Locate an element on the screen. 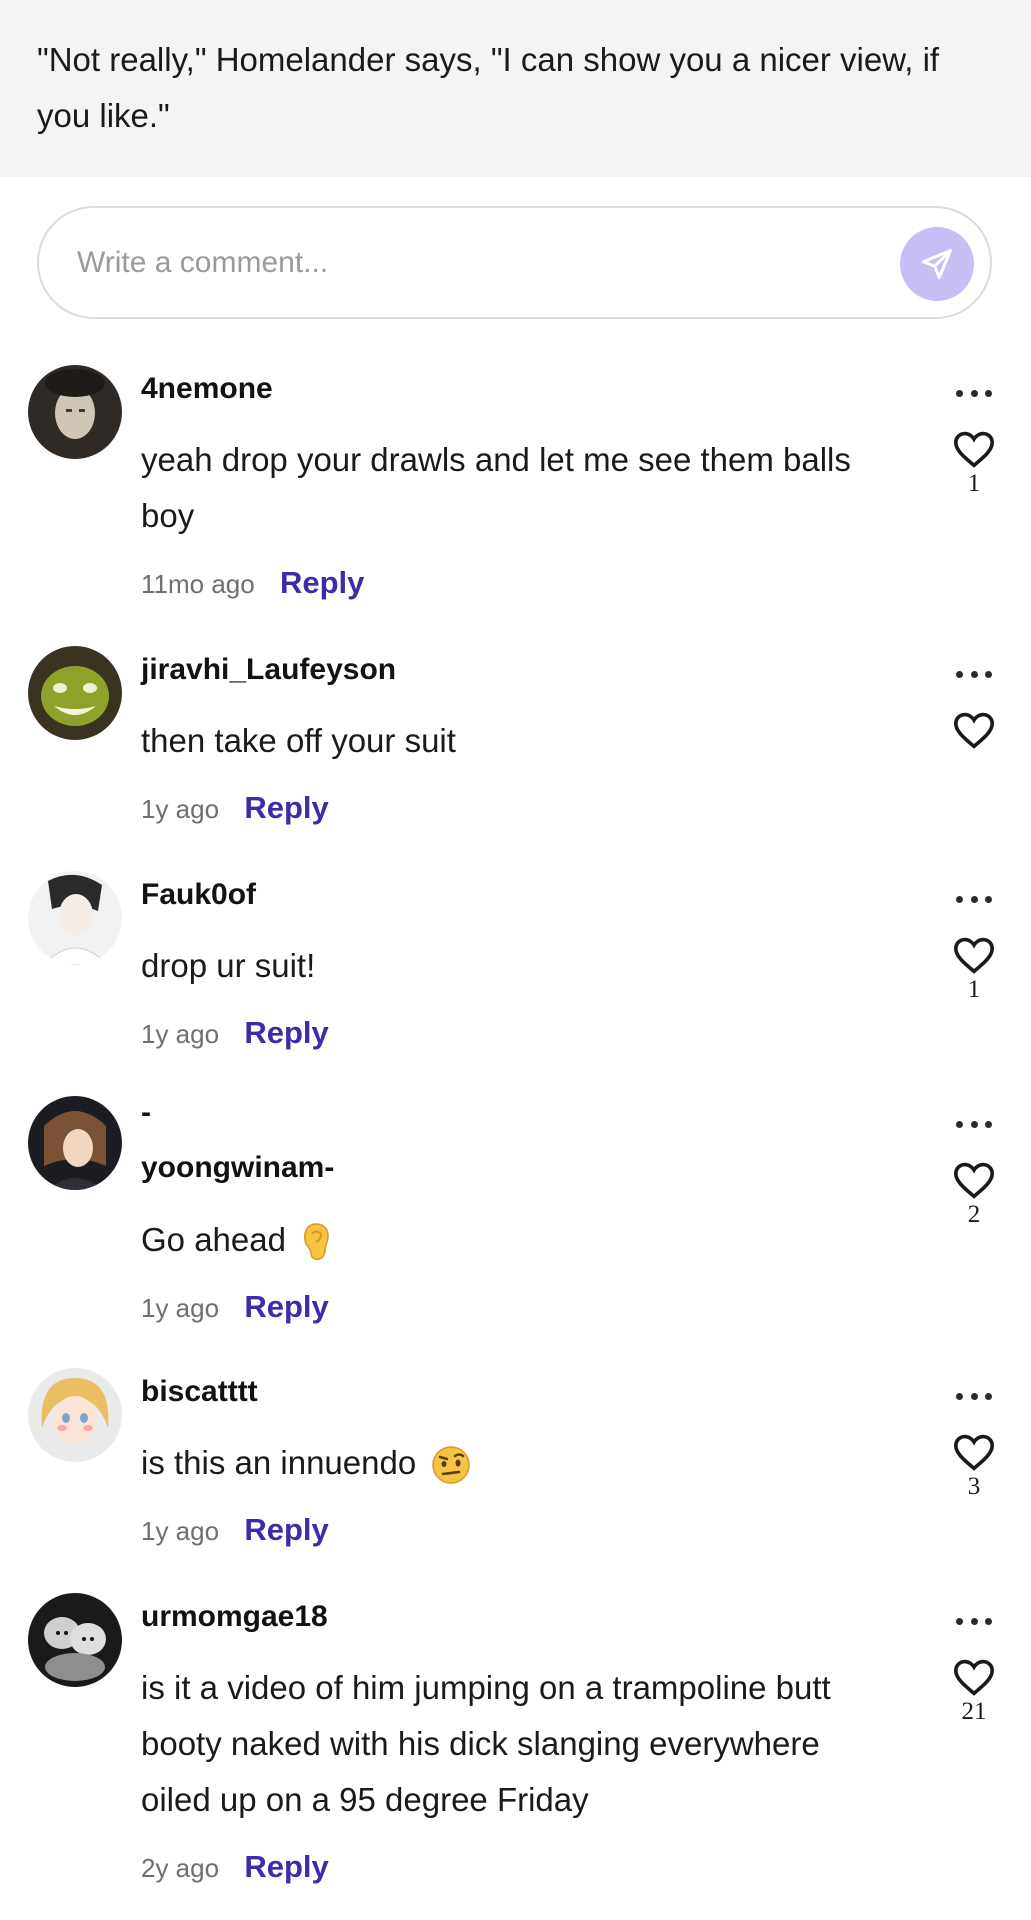  comment-text-content: Go ahead is located at coordinates (213, 1239).